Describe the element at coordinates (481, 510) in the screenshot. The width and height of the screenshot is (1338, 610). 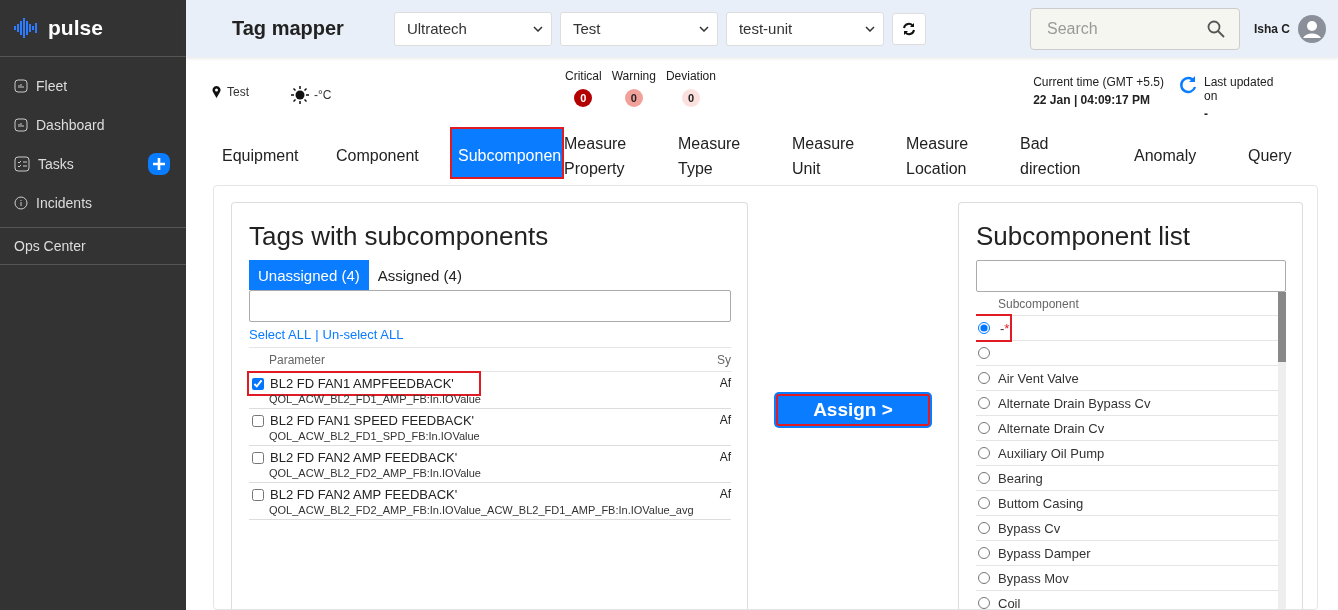
I see `tag-id: QOL_ACW_BL2_FD2_AMP_FB:In.IOValue_ACW_BL2_FD1_AMP_FB:In.IOValue_avg` at that location.